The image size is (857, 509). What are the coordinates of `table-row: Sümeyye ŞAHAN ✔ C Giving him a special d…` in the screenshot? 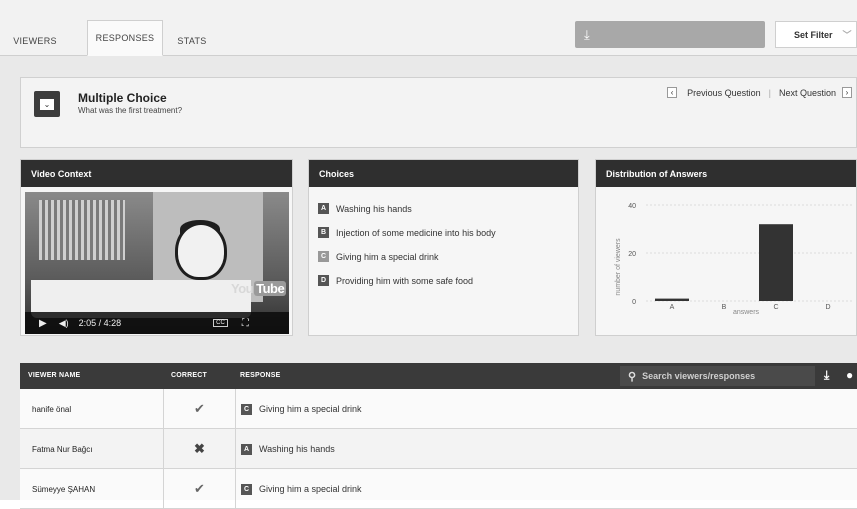 It's located at (438, 489).